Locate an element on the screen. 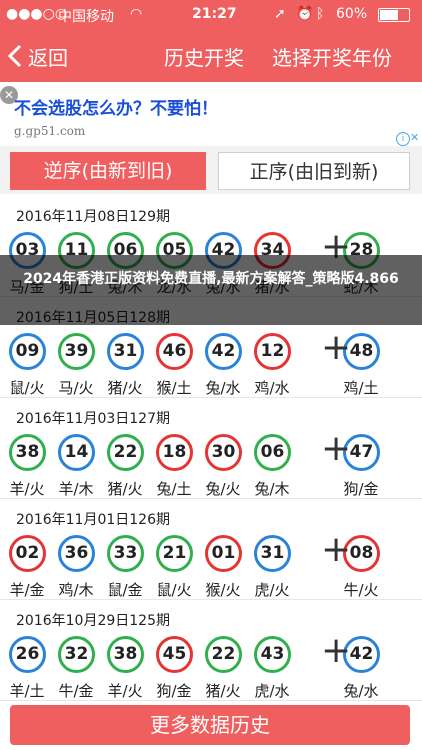 The image size is (422, 750). zodiac-label: 兔/火 is located at coordinates (223, 489).